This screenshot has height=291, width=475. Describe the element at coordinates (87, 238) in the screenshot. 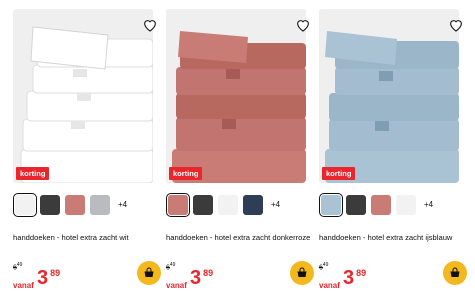

I see `product-title: handdoeken - hotel extra zacht wit` at that location.